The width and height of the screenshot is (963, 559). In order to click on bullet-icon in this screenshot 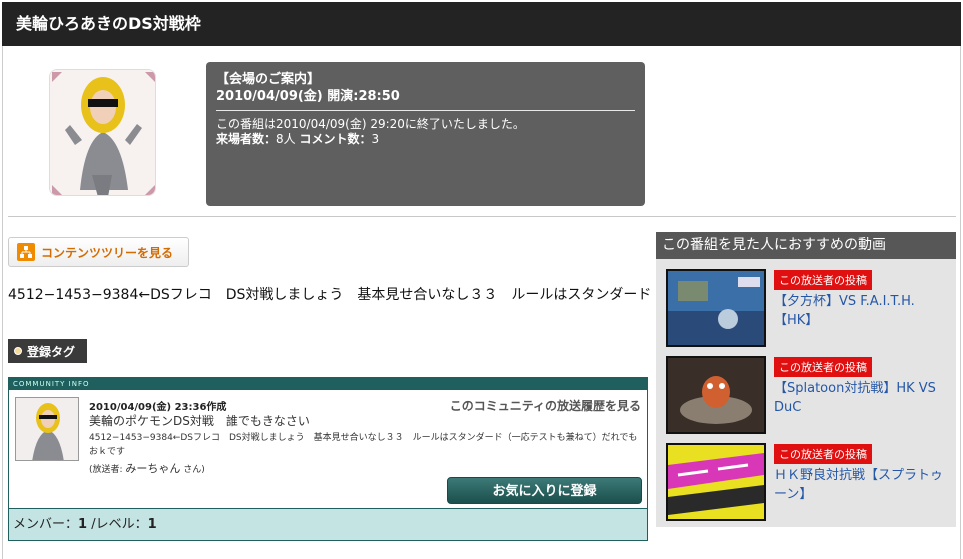, I will do `click(18, 351)`.